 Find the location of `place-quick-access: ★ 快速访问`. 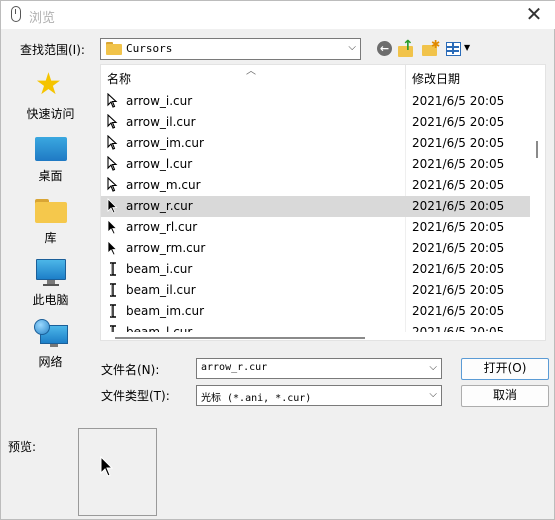

place-quick-access: ★ 快速访问 is located at coordinates (50, 98).